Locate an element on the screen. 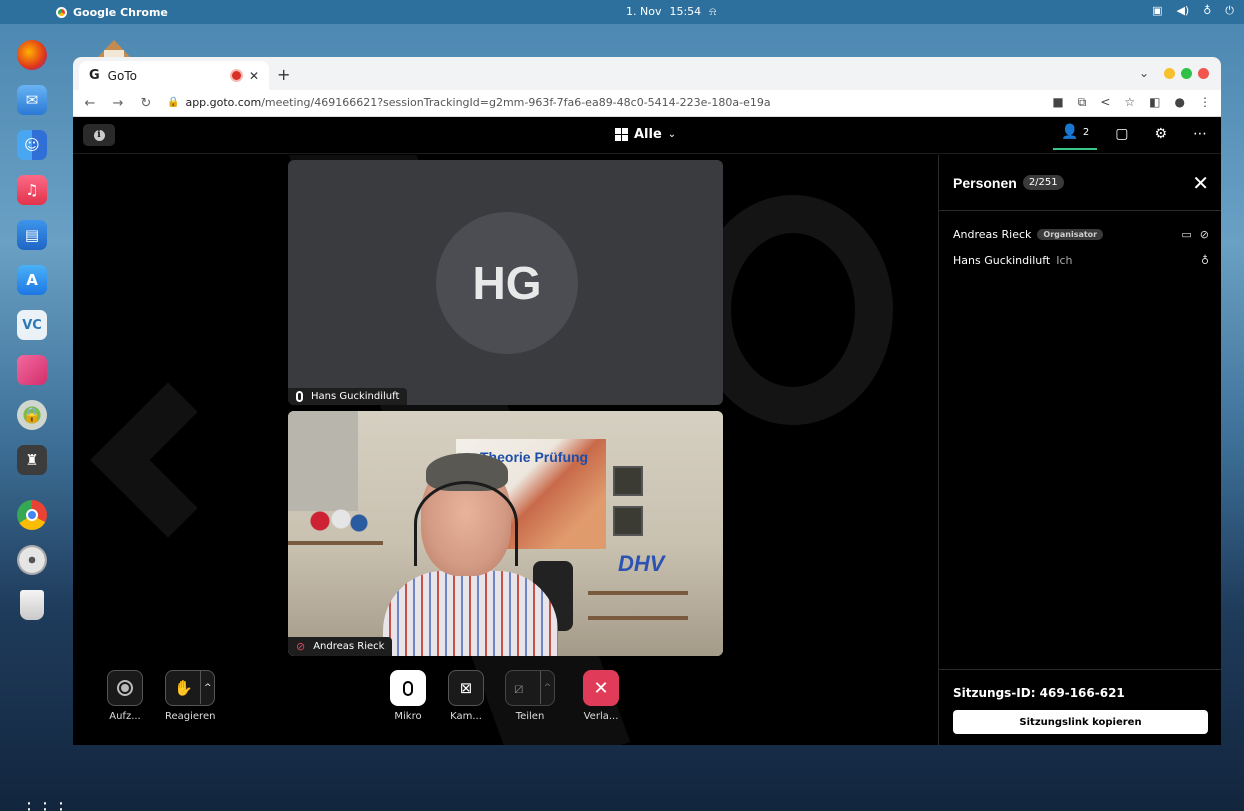  grid-view-icon is located at coordinates (621, 134).